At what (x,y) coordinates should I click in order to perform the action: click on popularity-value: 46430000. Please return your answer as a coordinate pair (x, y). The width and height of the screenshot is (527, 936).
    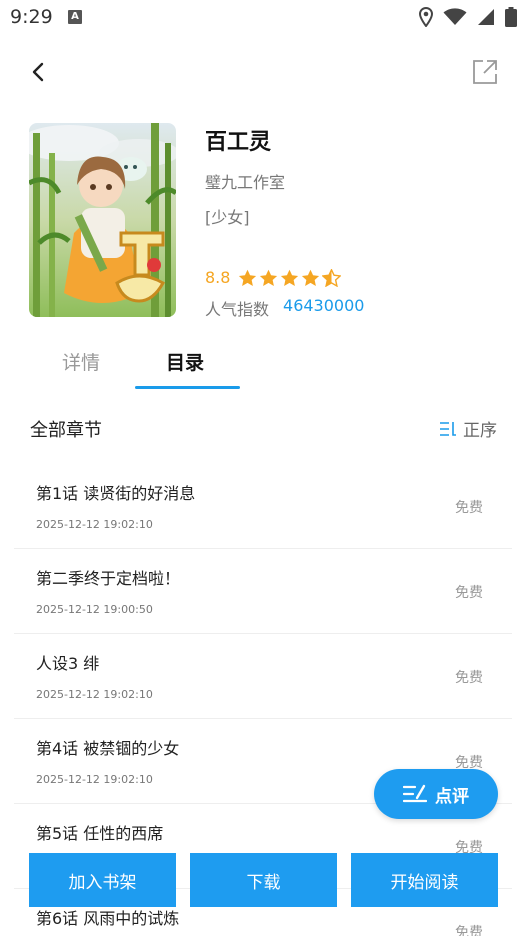
    Looking at the image, I should click on (324, 305).